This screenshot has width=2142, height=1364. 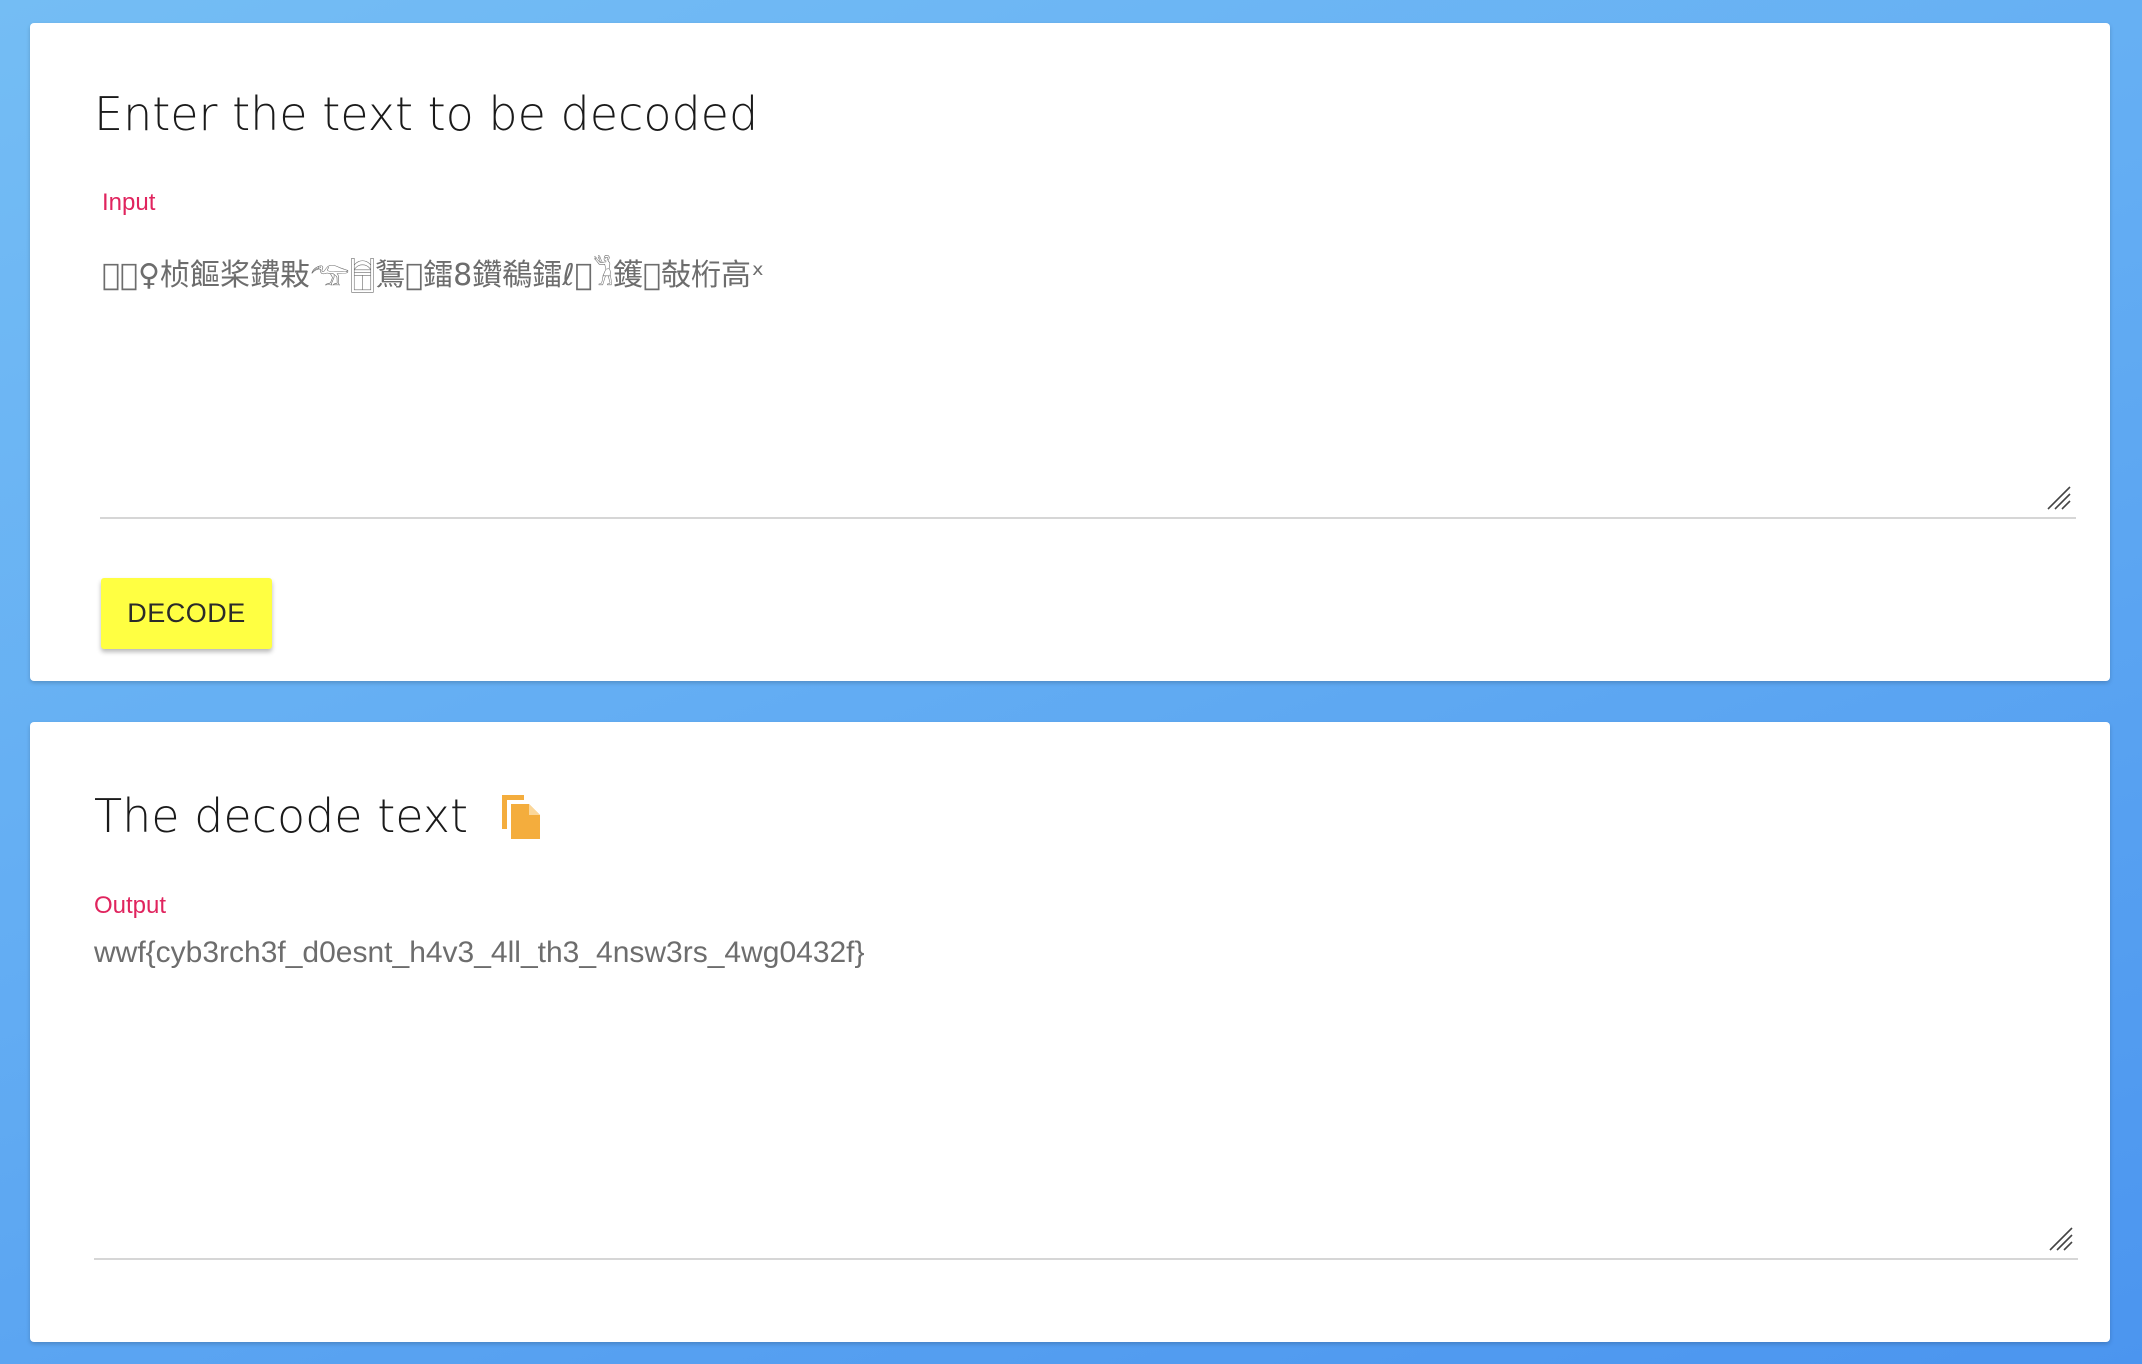 I want to click on output-resize-handle-icon, so click(x=2061, y=1239).